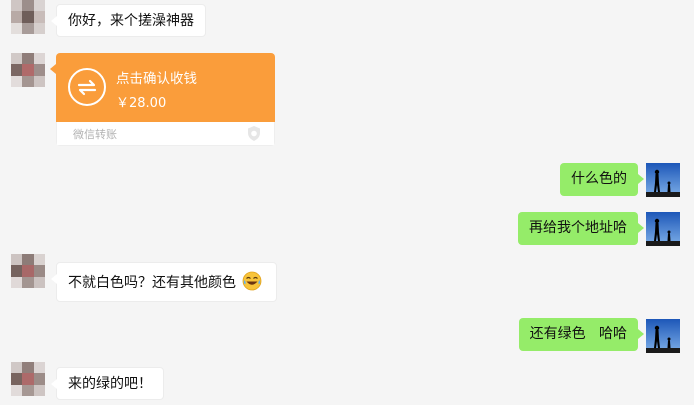 The width and height of the screenshot is (694, 405). I want to click on transfer-footer-label: 微信转账, so click(95, 134).